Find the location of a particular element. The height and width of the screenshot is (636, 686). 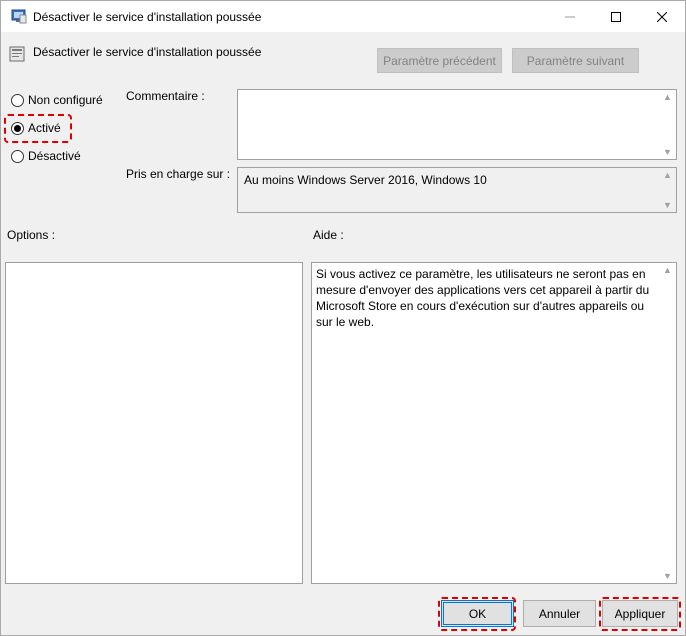

radio-disabled: Désactivé is located at coordinates (46, 156).